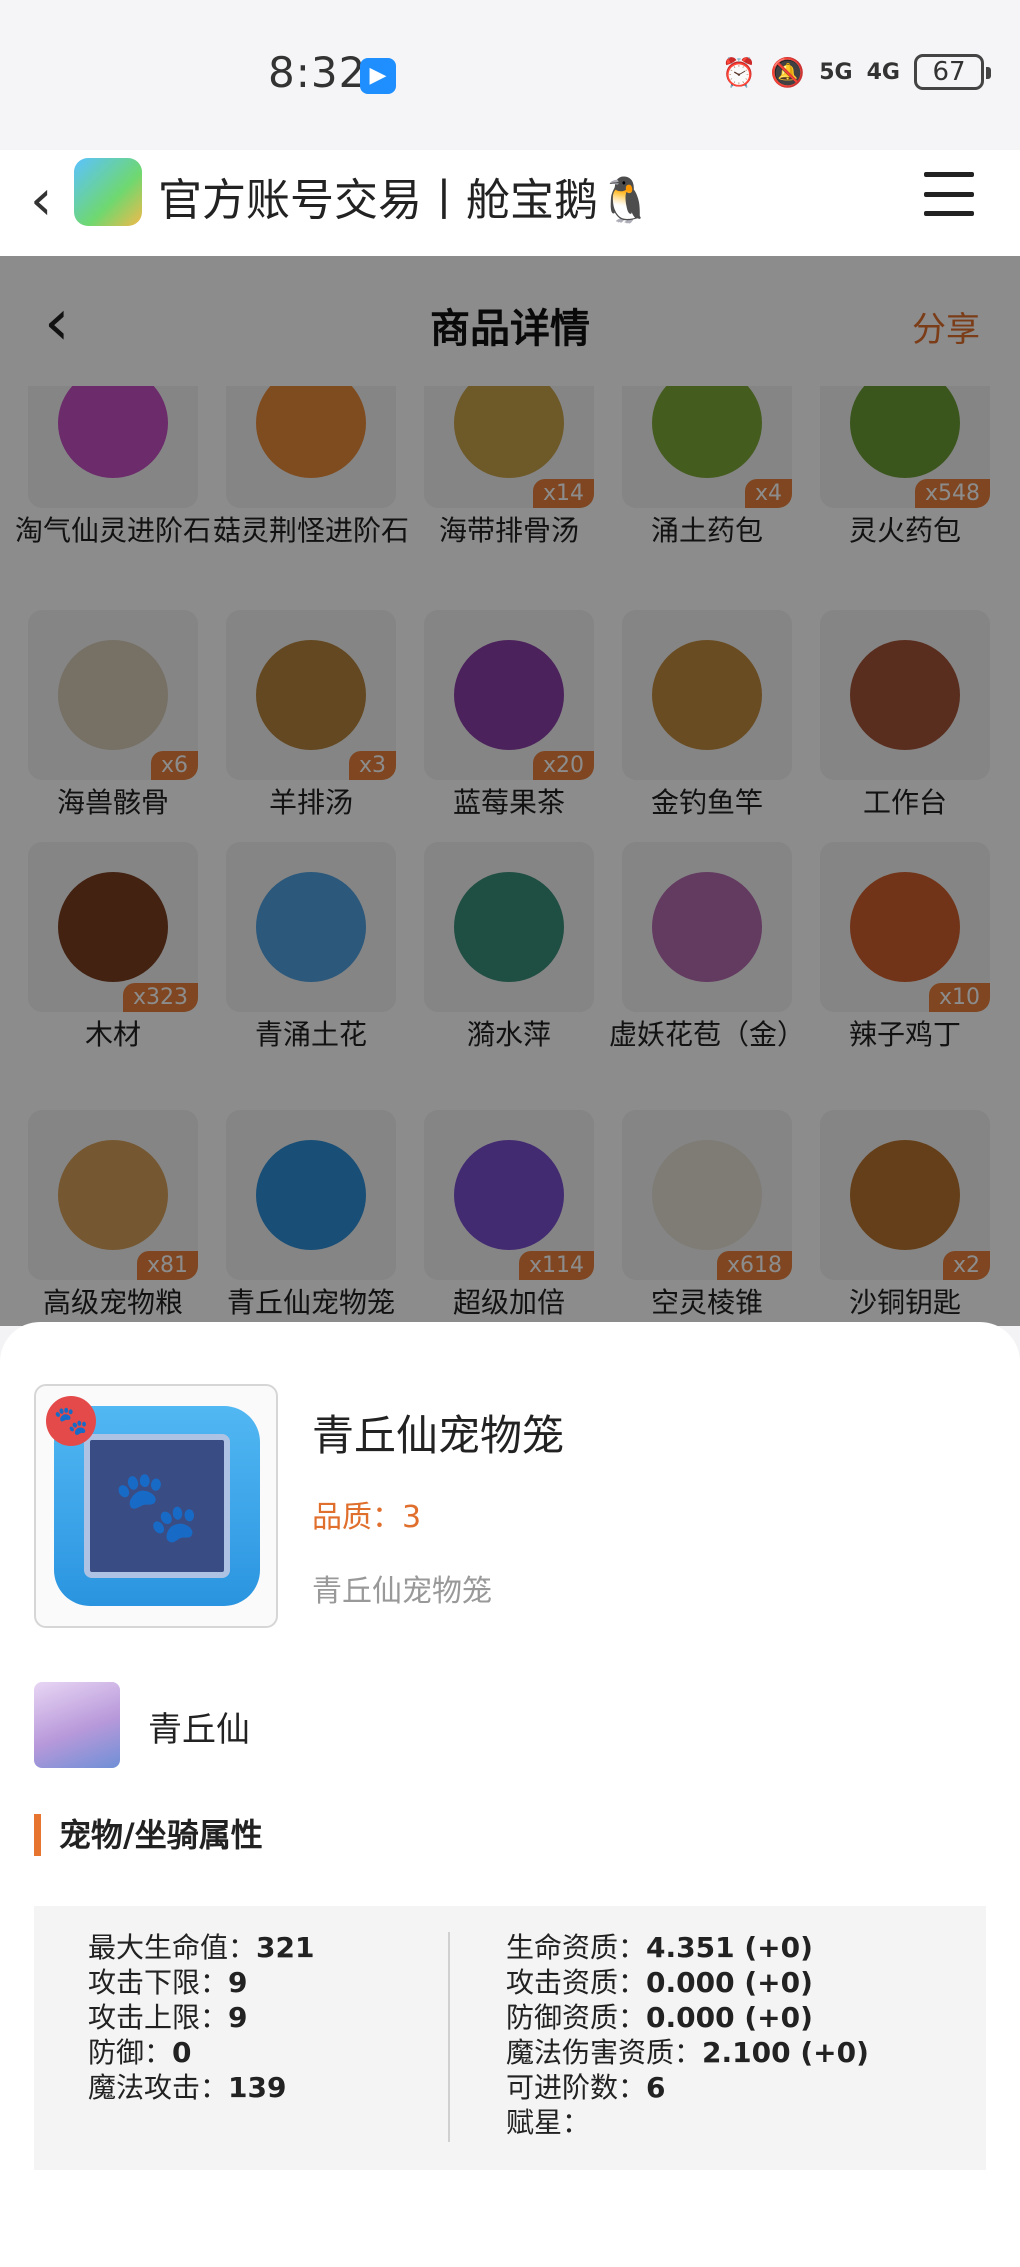 This screenshot has height=2267, width=1020. I want to click on grid-item: 金钓鱼竿, so click(707, 715).